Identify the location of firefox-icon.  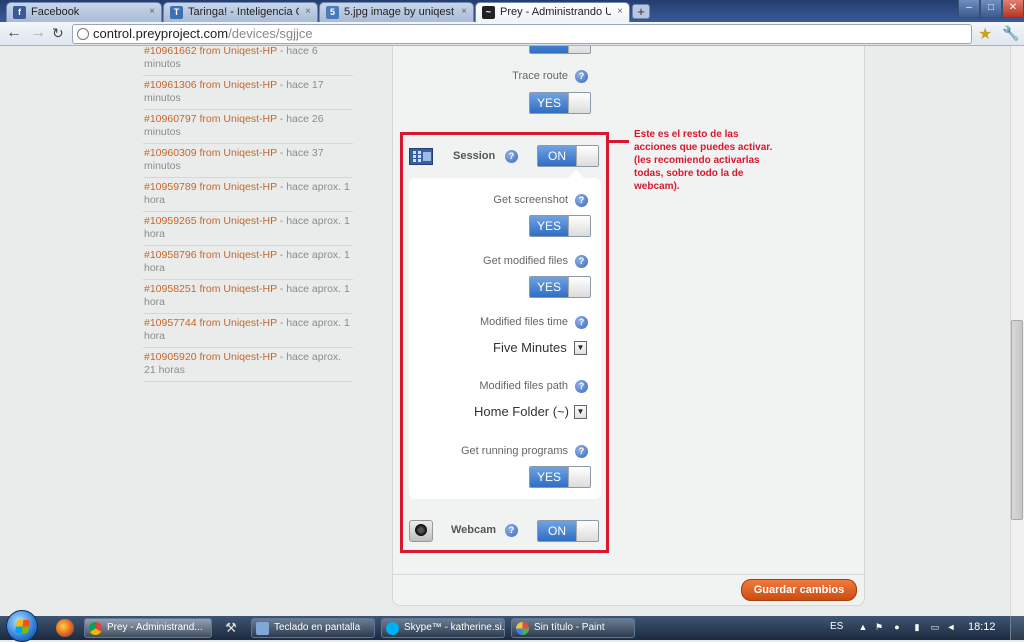
(65, 628).